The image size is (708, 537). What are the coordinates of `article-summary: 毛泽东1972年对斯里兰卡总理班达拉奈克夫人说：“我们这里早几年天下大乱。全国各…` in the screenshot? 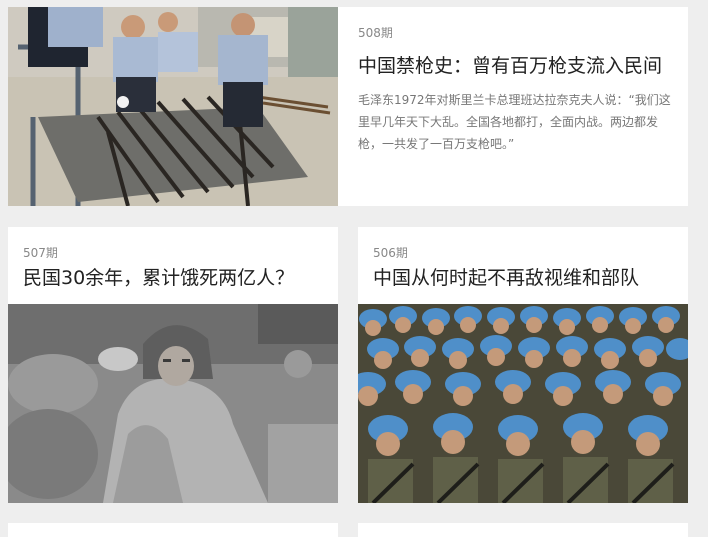 It's located at (514, 122).